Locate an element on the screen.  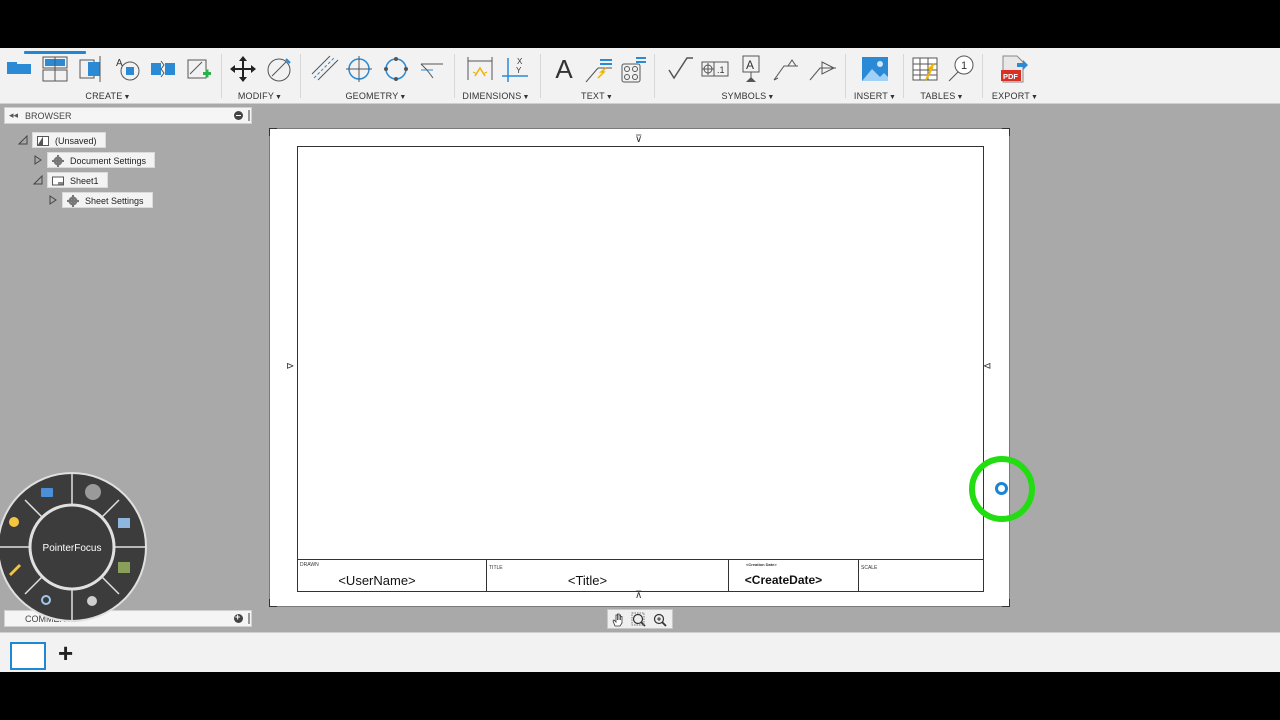
detail-view-icon: A is located at coordinates (127, 69).